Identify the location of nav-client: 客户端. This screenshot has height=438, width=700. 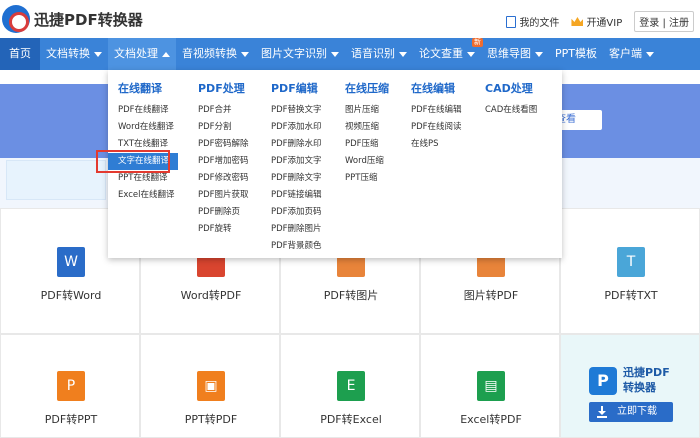
(631, 54).